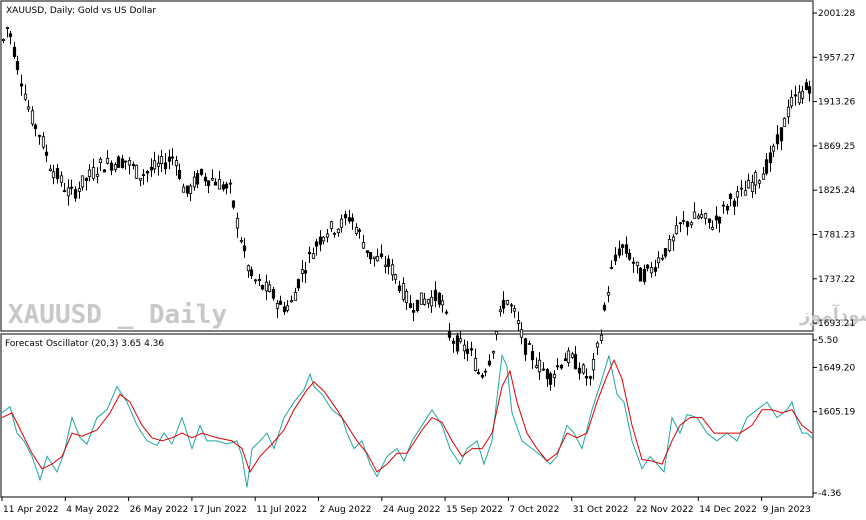  Describe the element at coordinates (81, 11) in the screenshot. I see `chart-title: XAUUSD, Daily: Gold vs US Dollar` at that location.